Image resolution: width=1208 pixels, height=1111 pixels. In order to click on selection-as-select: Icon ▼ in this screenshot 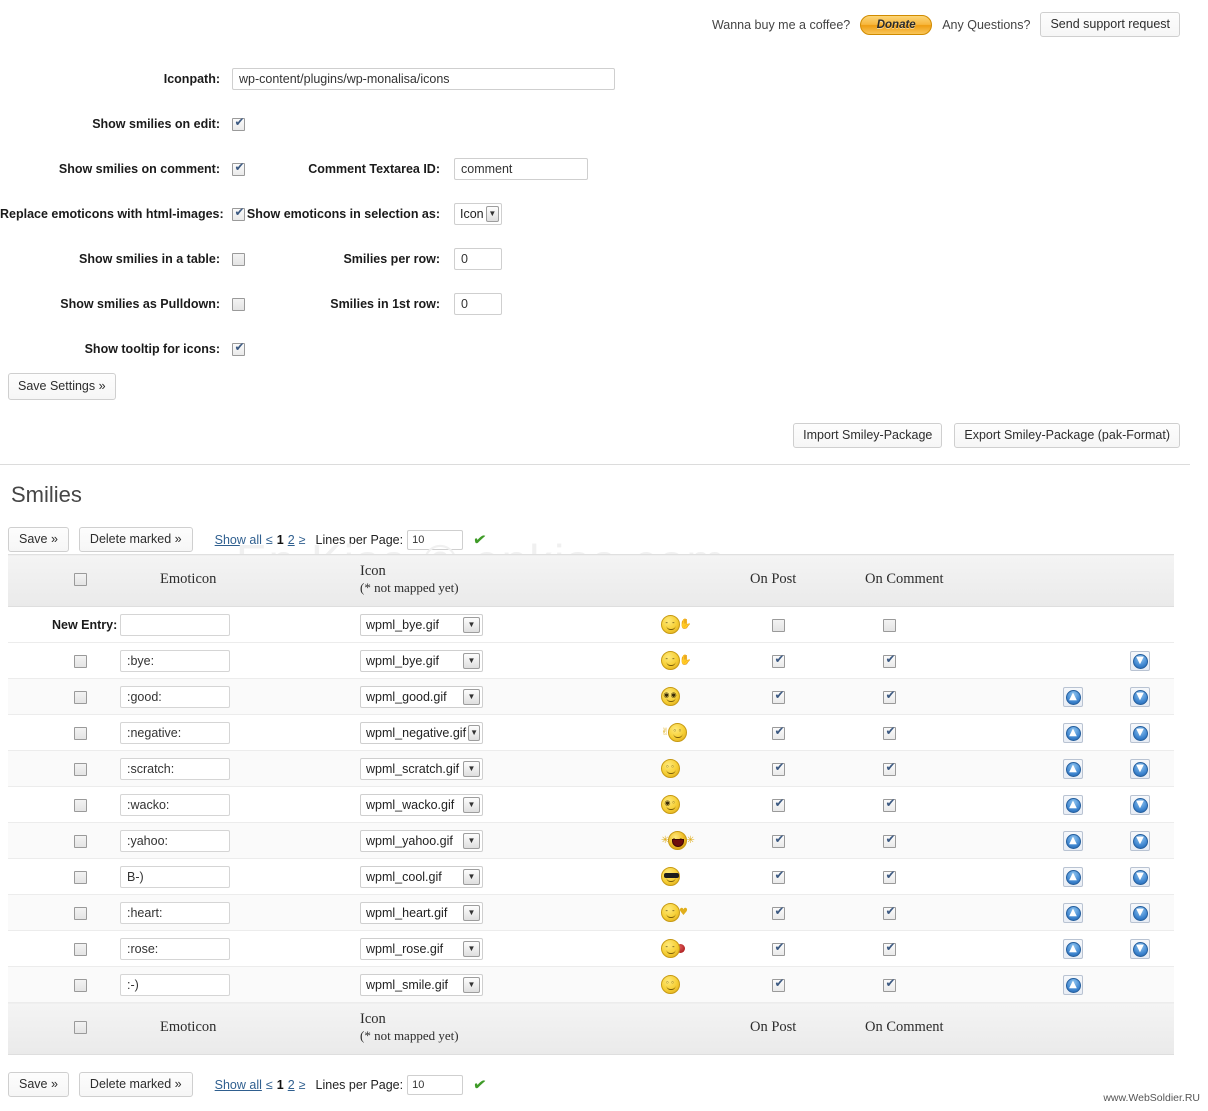, I will do `click(478, 213)`.